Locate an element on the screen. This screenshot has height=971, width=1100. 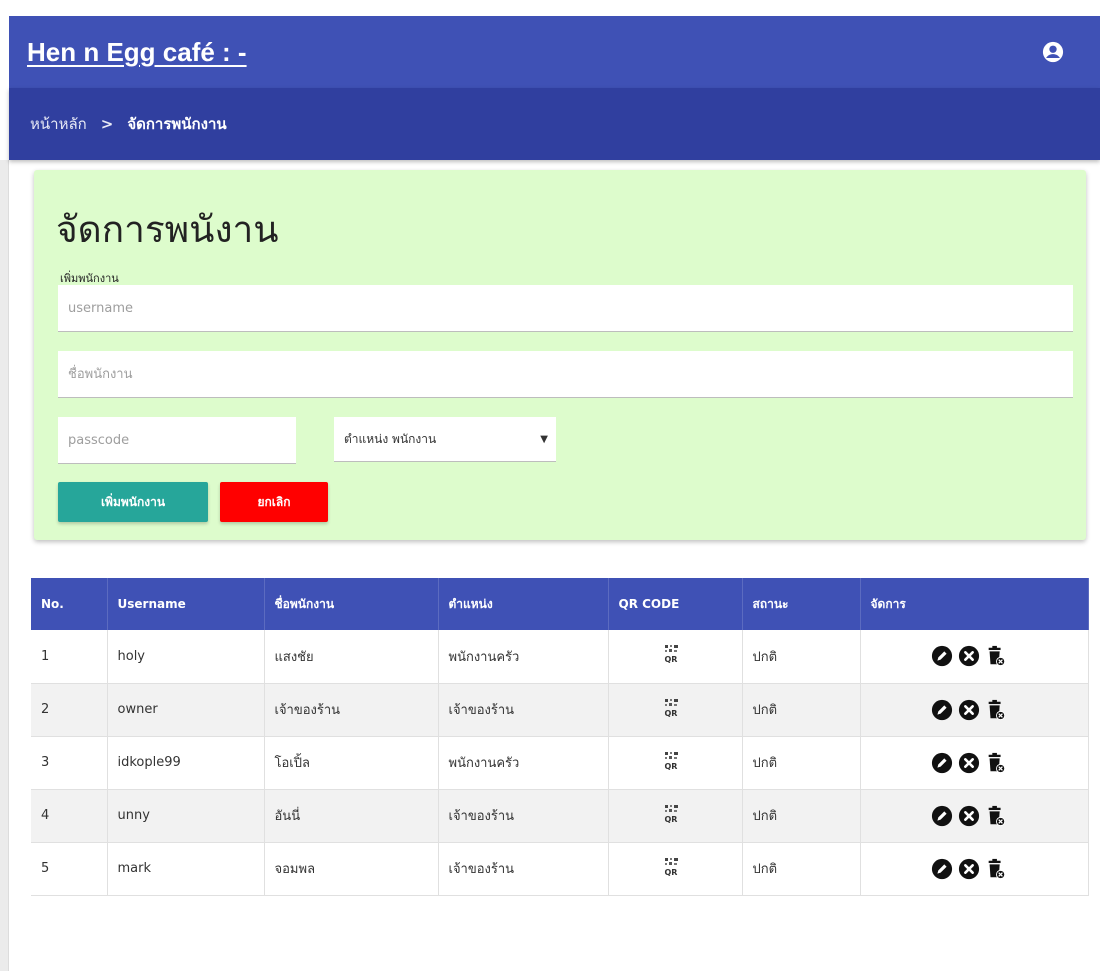
cell-no: 4 is located at coordinates (69, 816).